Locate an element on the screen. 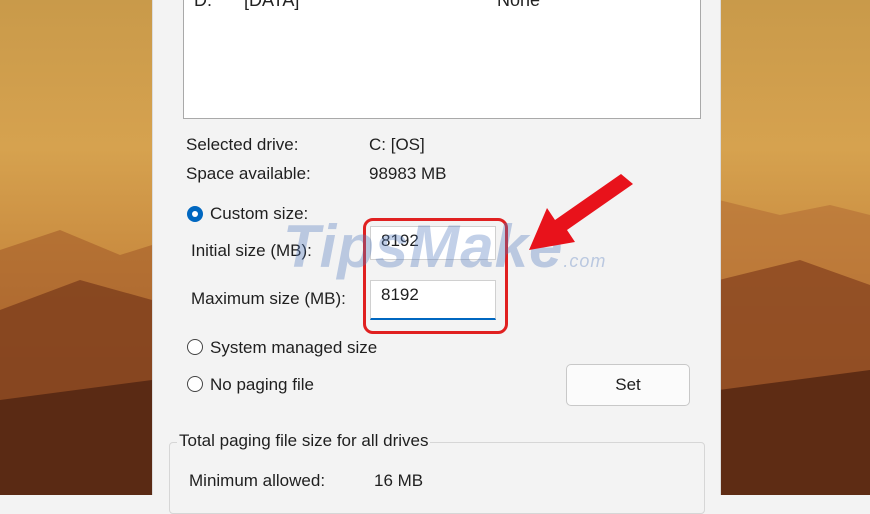 The height and width of the screenshot is (514, 870). custom-size-radio is located at coordinates (195, 214).